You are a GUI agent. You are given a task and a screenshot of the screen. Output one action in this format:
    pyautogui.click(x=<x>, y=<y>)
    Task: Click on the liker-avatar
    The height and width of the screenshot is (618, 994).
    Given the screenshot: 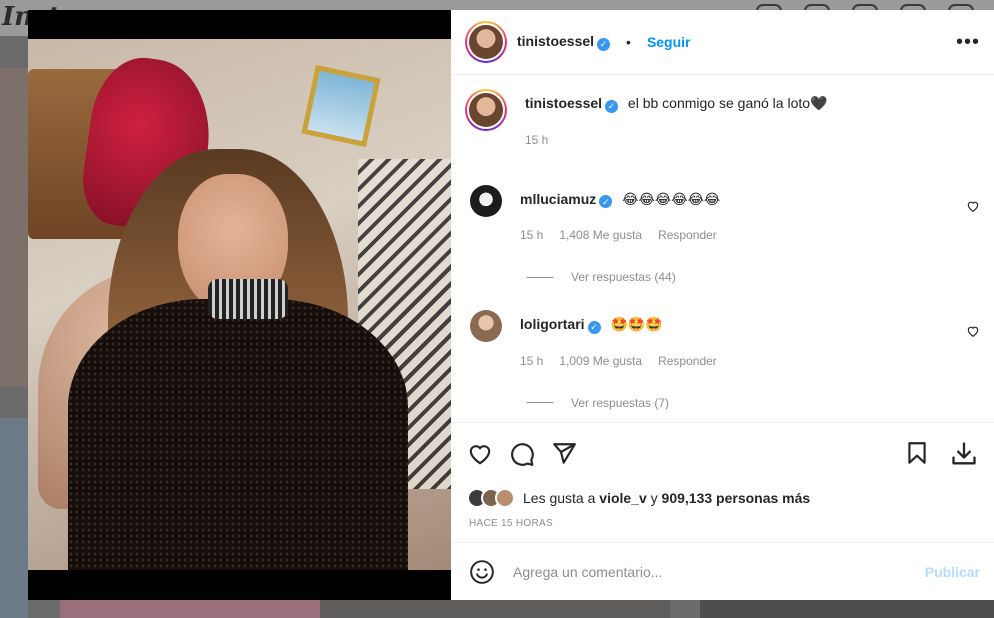 What is the action you would take?
    pyautogui.click(x=505, y=498)
    